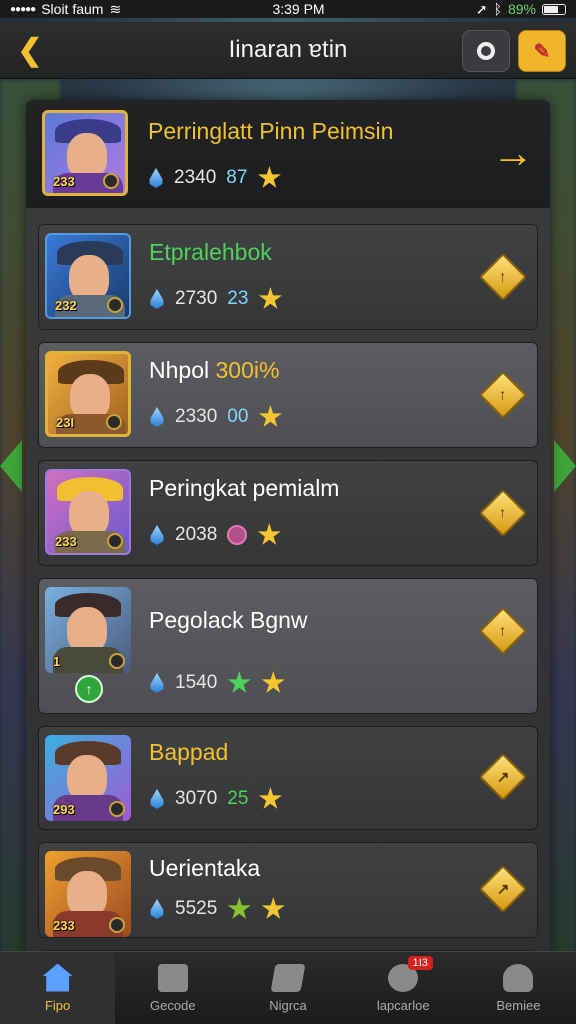 This screenshot has width=576, height=1024. What do you see at coordinates (288, 395) in the screenshot?
I see `list-item: 23I Nhpol 300i% 2330 00 ↑` at bounding box center [288, 395].